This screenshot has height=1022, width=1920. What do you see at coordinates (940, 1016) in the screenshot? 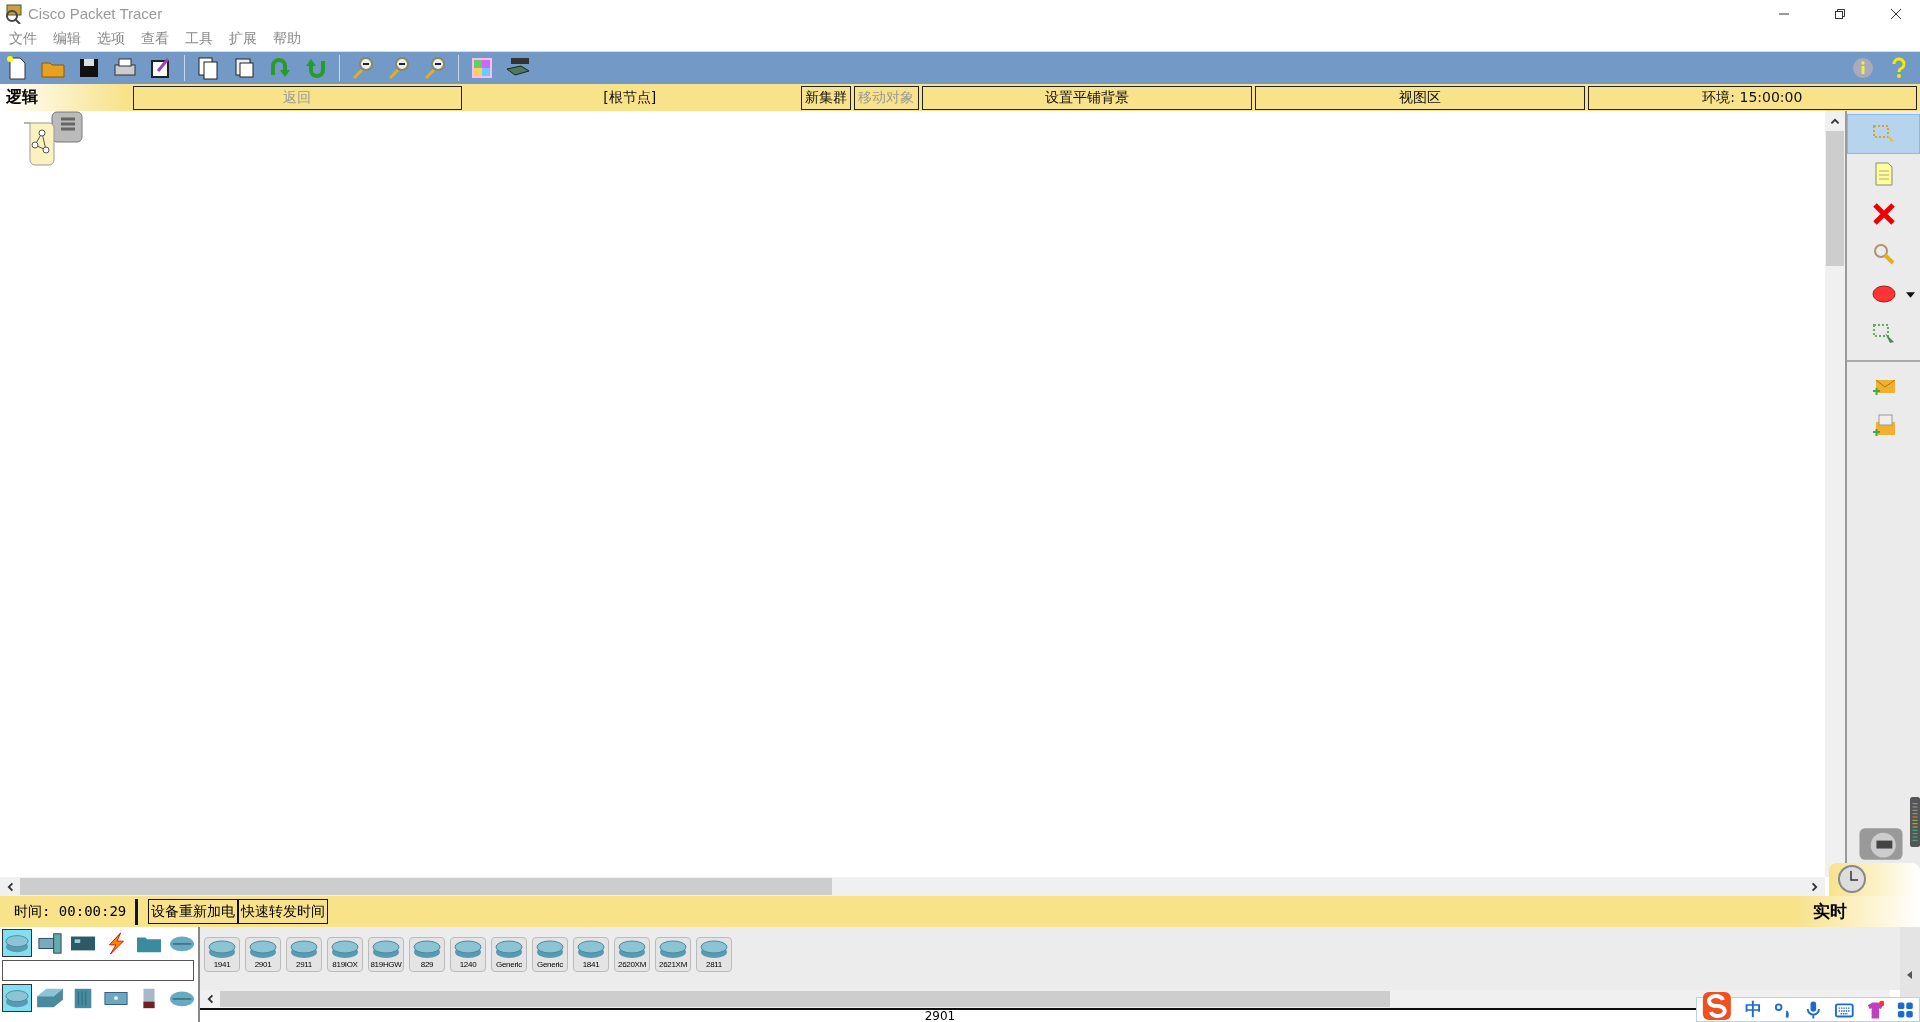
I see `selected-model: 2901` at bounding box center [940, 1016].